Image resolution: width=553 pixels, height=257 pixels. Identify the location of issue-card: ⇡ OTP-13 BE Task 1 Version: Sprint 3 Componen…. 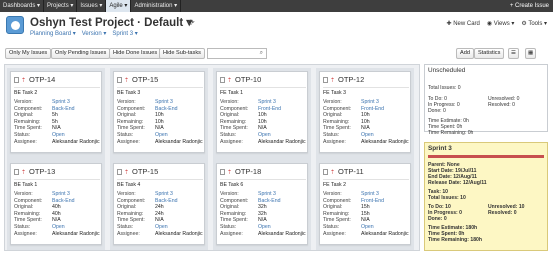
(56, 204).